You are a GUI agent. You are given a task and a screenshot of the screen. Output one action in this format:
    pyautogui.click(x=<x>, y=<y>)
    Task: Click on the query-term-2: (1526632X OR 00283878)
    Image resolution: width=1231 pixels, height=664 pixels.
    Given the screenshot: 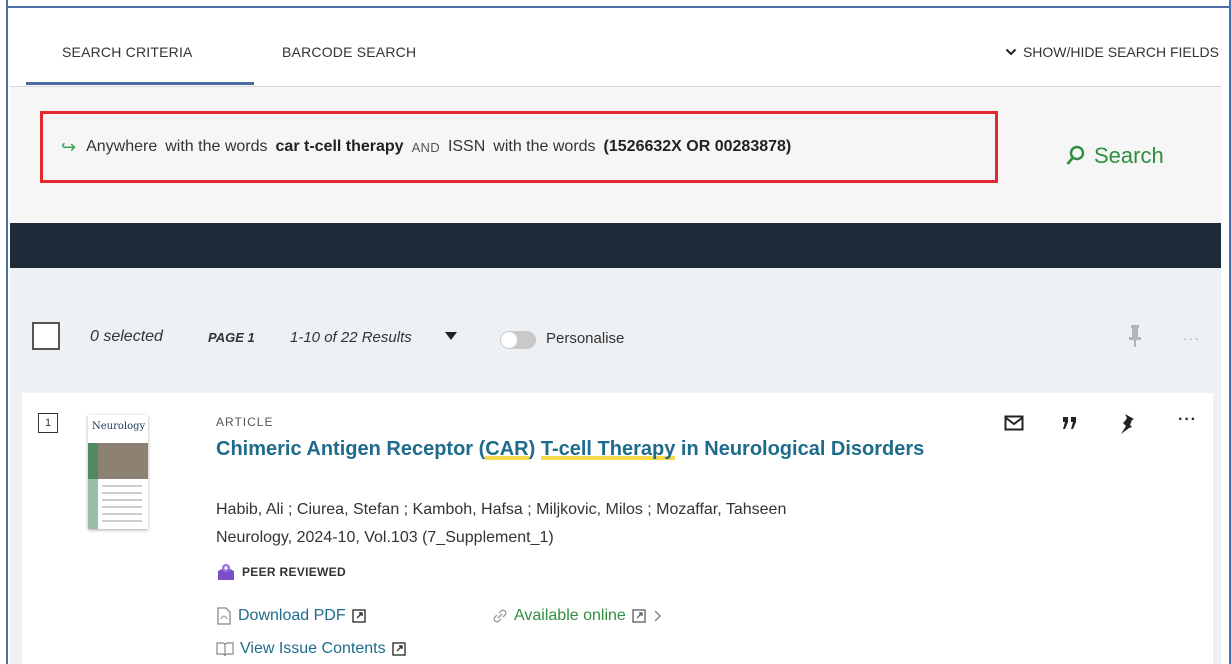 What is the action you would take?
    pyautogui.click(x=697, y=146)
    